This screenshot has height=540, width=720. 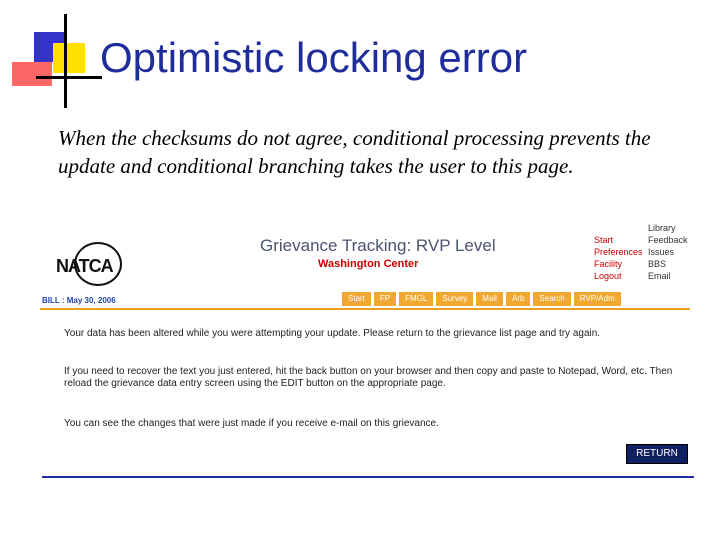 What do you see at coordinates (455, 299) in the screenshot?
I see `tab-survey: Survey` at bounding box center [455, 299].